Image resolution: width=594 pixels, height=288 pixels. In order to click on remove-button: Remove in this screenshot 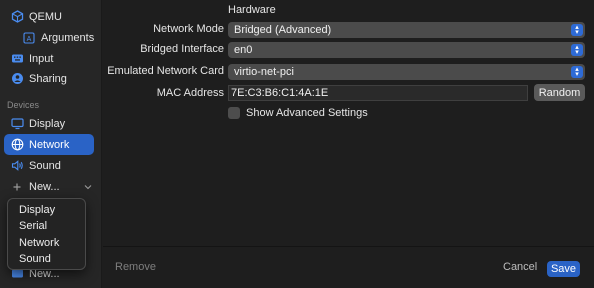, I will do `click(135, 267)`.